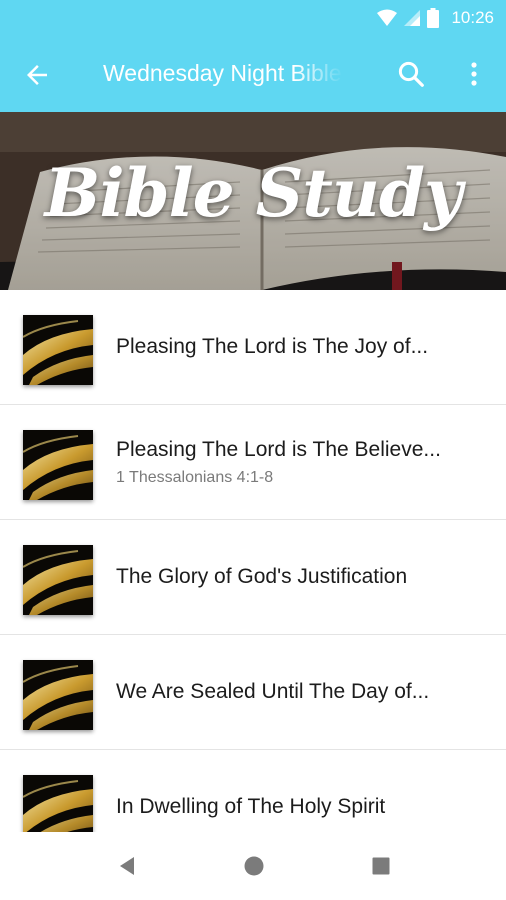 The height and width of the screenshot is (900, 506). I want to click on back-triangle-icon, so click(128, 866).